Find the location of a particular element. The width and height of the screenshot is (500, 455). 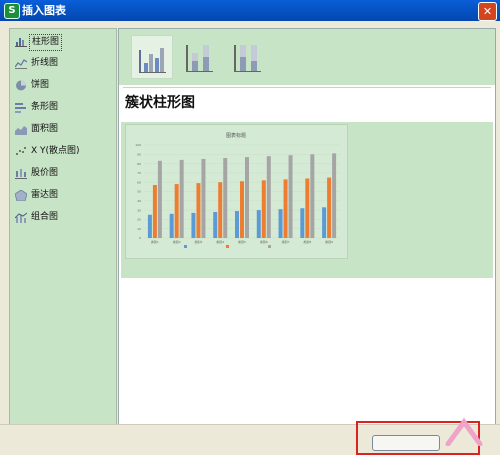

chart-type-label: X Y(散点图) is located at coordinates (55, 151).